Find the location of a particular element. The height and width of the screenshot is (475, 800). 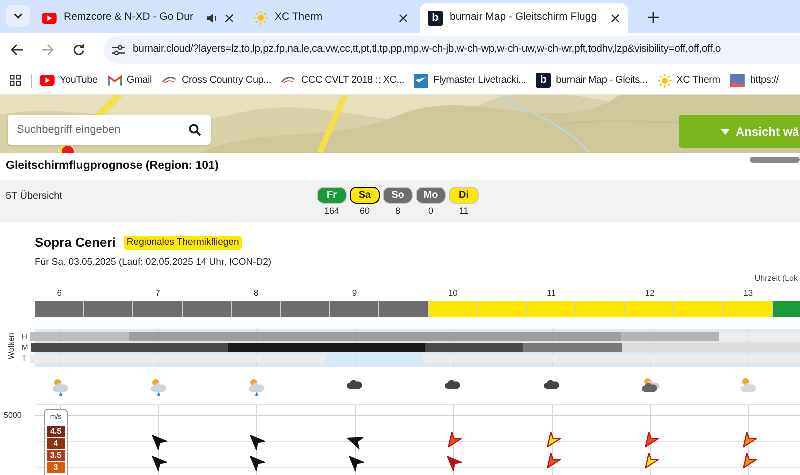

forecast-heading: Gleitschirmflugprognose (Region: 101) is located at coordinates (112, 166).